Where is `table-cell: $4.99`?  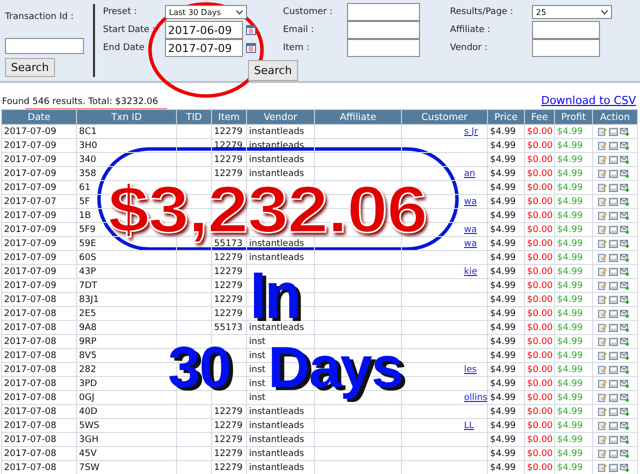
table-cell: $4.99 is located at coordinates (570, 411).